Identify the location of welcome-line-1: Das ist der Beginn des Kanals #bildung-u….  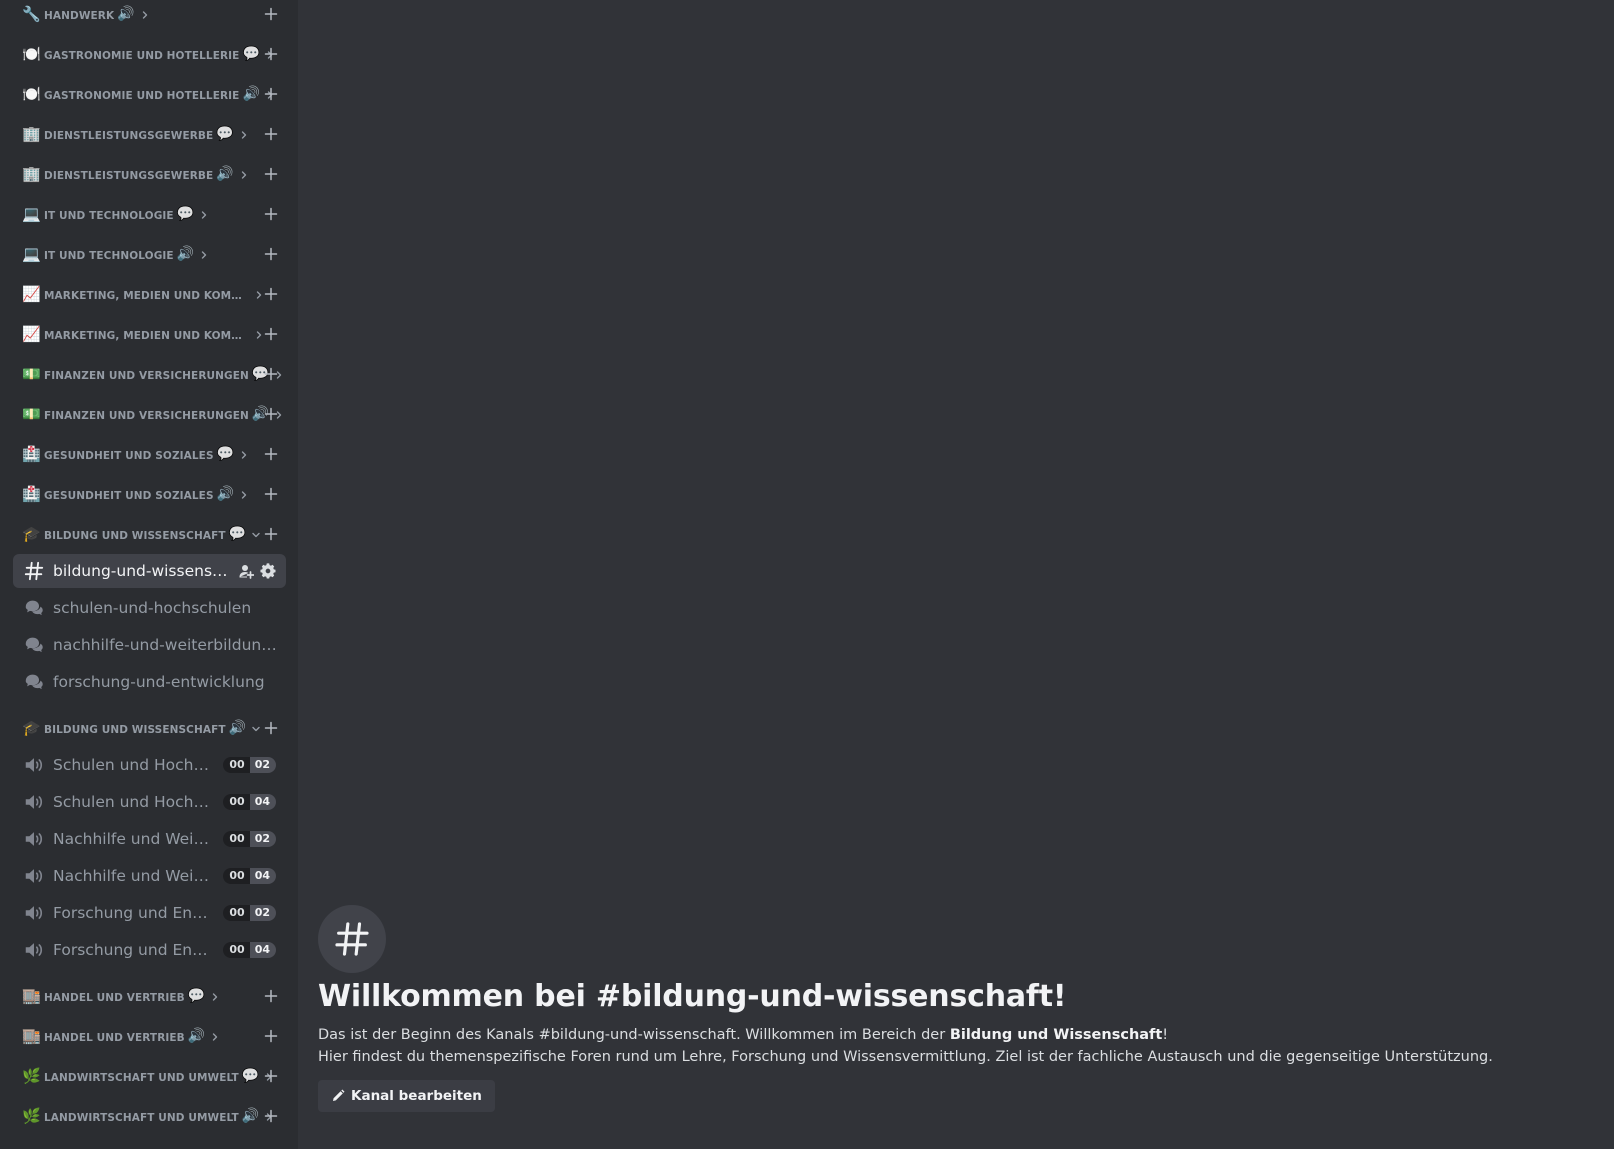
(958, 1035).